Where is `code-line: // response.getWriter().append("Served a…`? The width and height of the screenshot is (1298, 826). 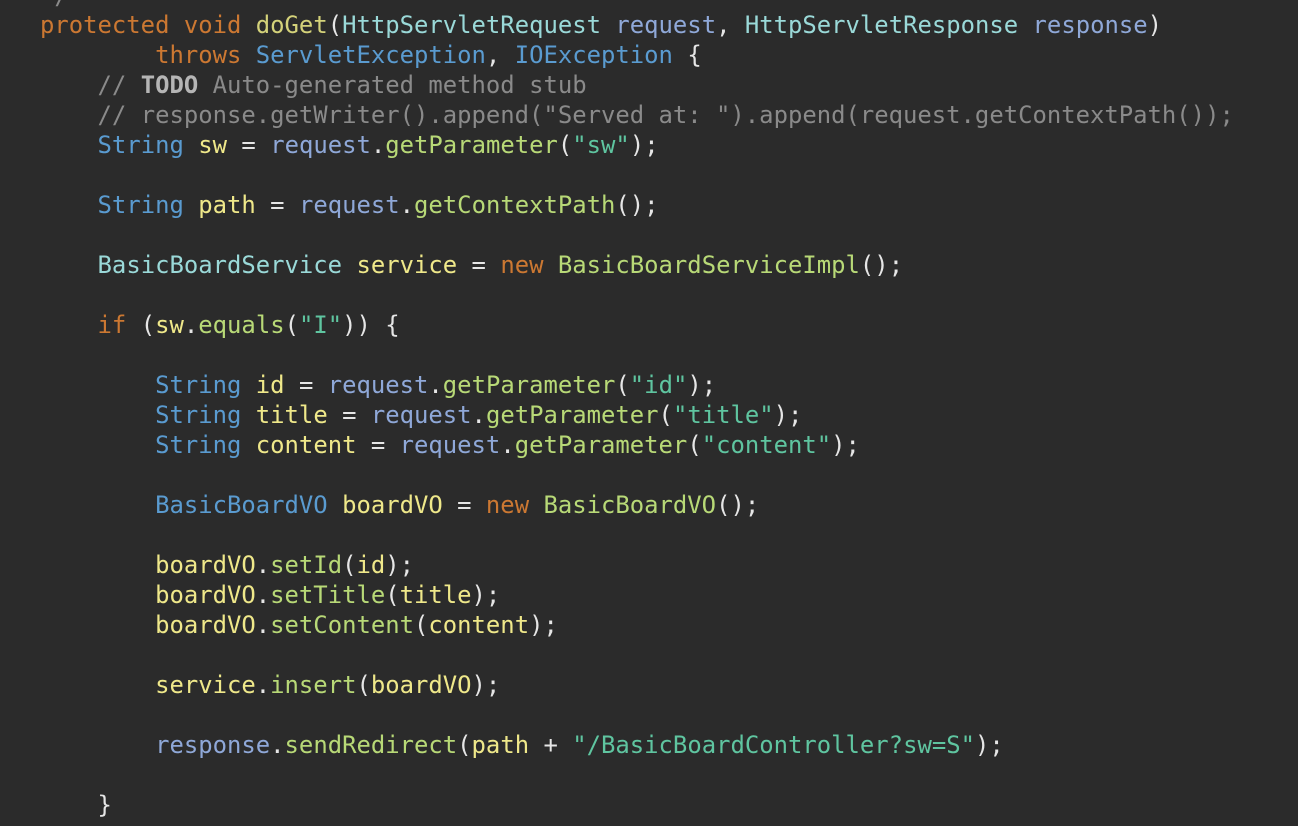 code-line: // response.getWriter().append("Served a… is located at coordinates (637, 115).